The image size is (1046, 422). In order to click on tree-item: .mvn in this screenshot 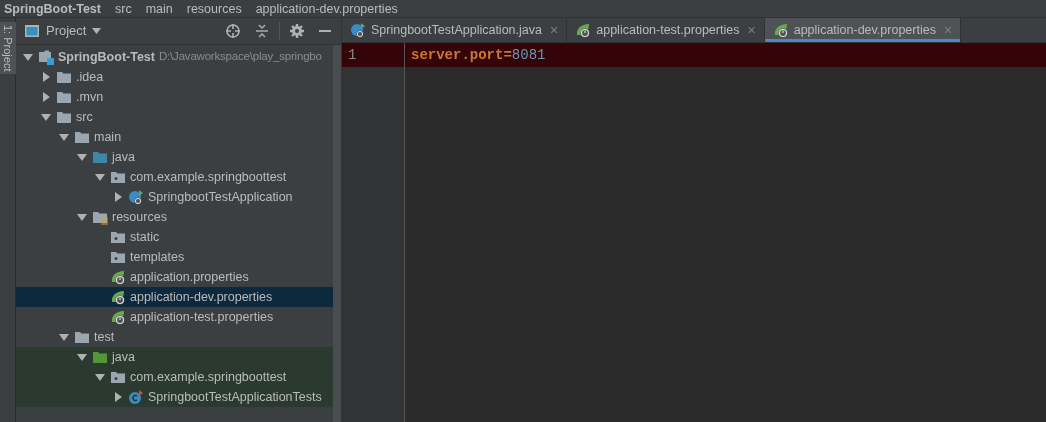, I will do `click(174, 97)`.